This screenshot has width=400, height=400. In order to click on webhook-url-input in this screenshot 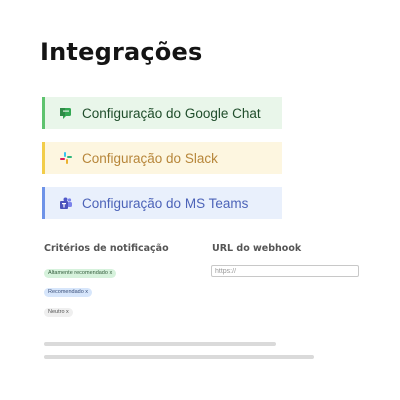, I will do `click(285, 271)`.